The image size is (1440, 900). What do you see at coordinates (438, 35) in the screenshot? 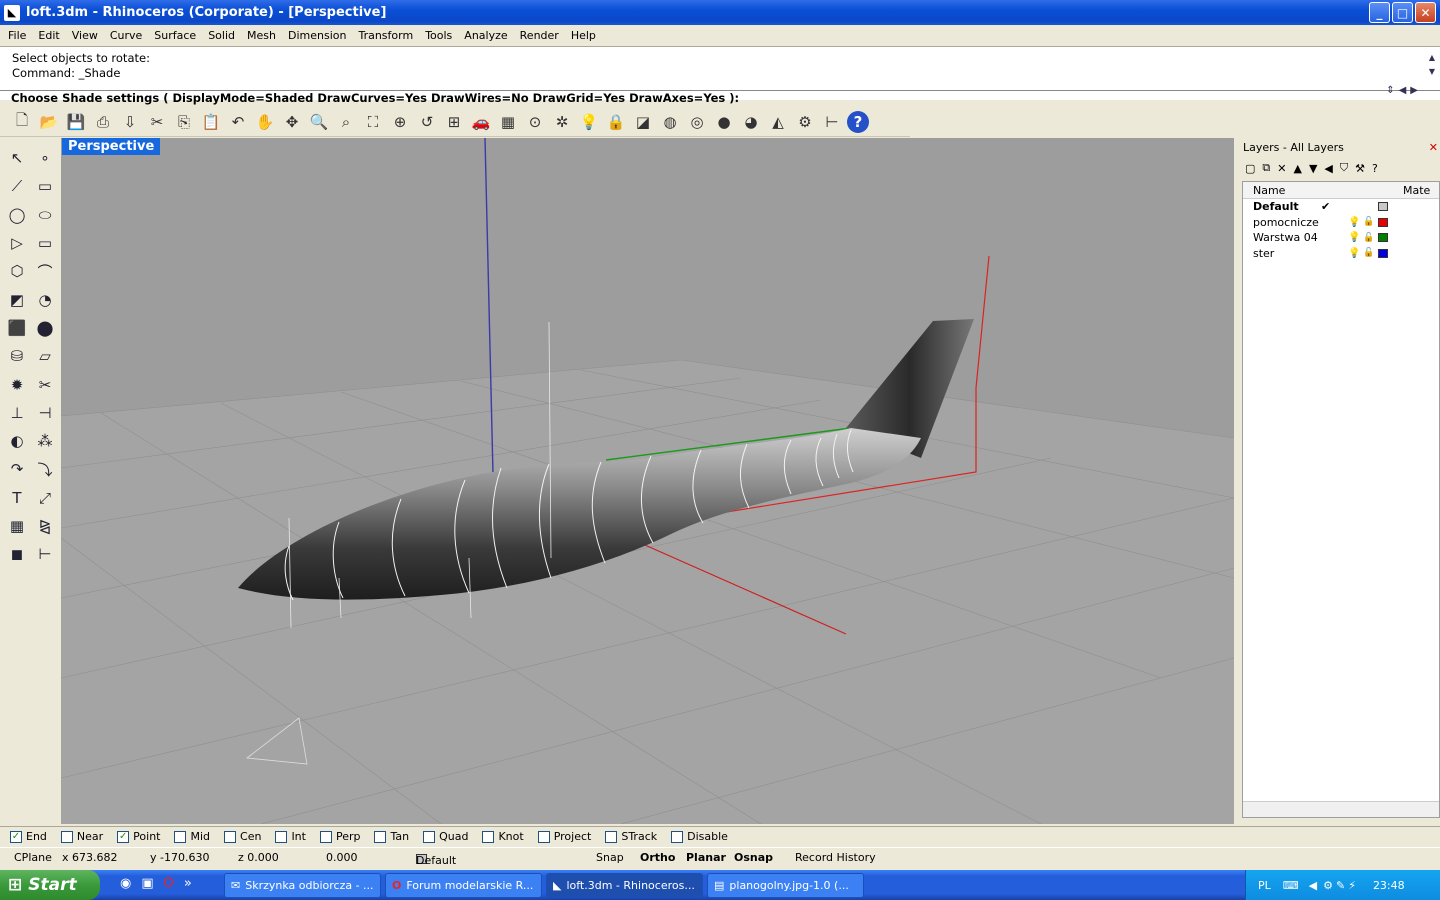
I see `menu-tools: Tools` at bounding box center [438, 35].